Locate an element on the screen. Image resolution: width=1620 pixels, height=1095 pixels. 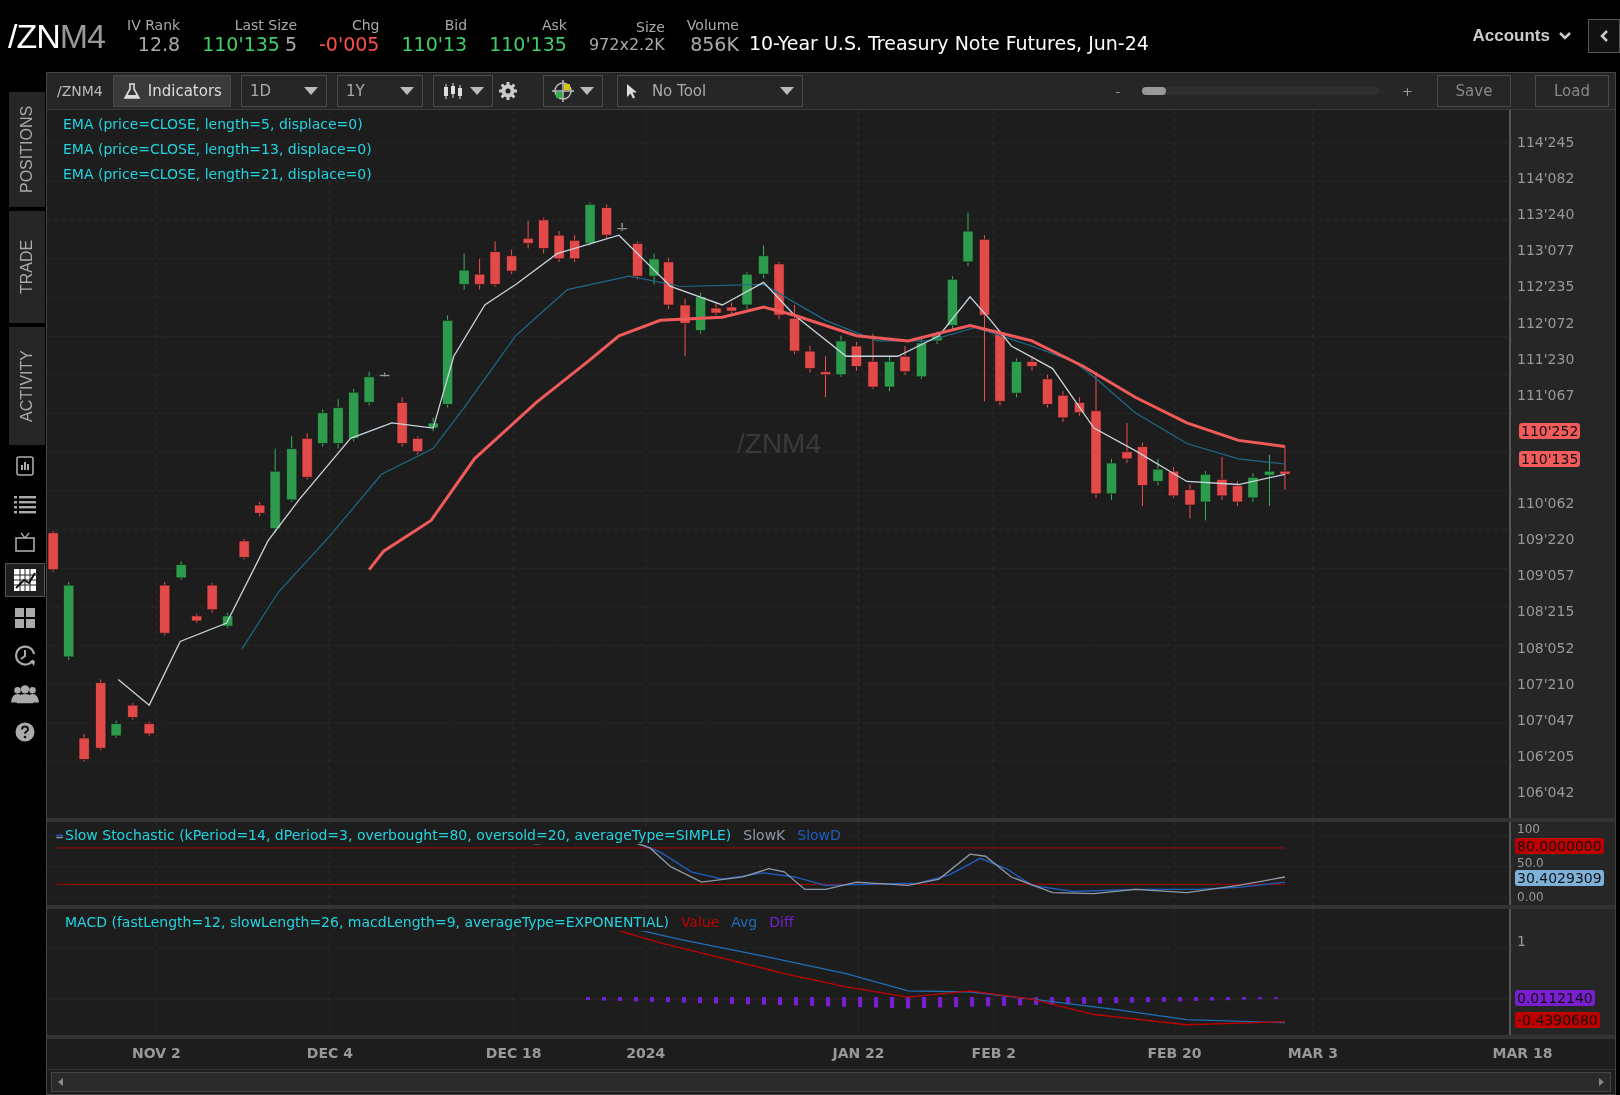
axis-label: 1 is located at coordinates (1522, 941).